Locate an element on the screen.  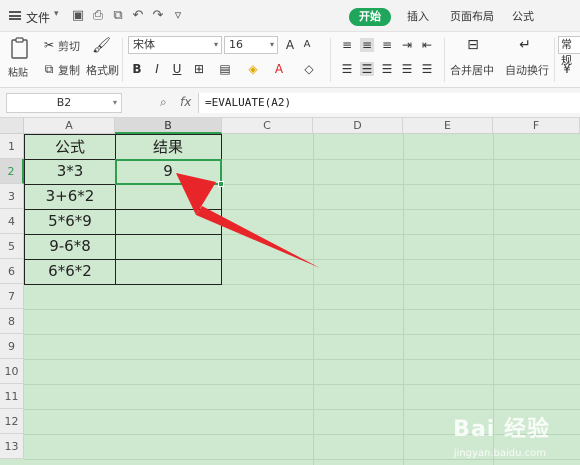
decrease-font-icon: A is located at coordinates (307, 45).